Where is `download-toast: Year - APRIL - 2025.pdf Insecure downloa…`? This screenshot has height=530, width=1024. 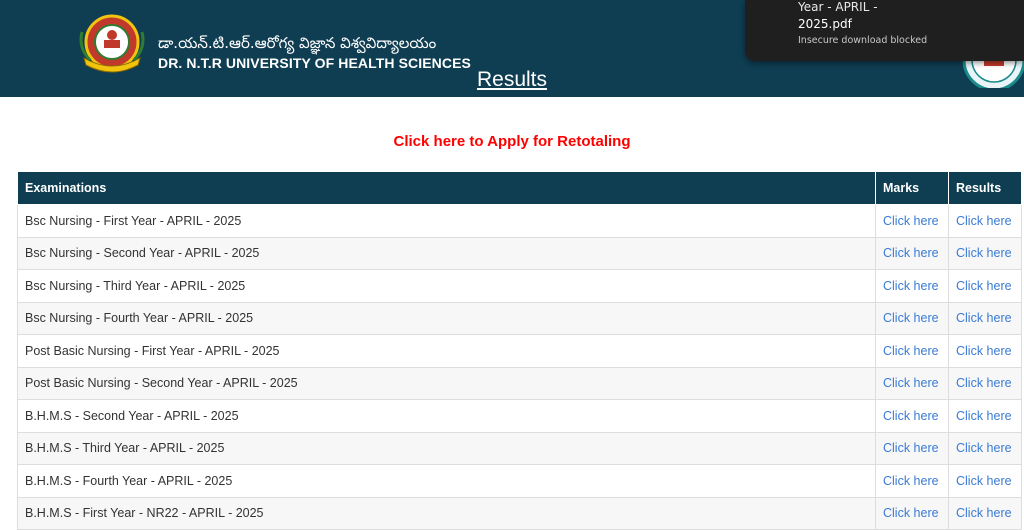
download-toast: Year - APRIL - 2025.pdf Insecure downloa… is located at coordinates (884, 30).